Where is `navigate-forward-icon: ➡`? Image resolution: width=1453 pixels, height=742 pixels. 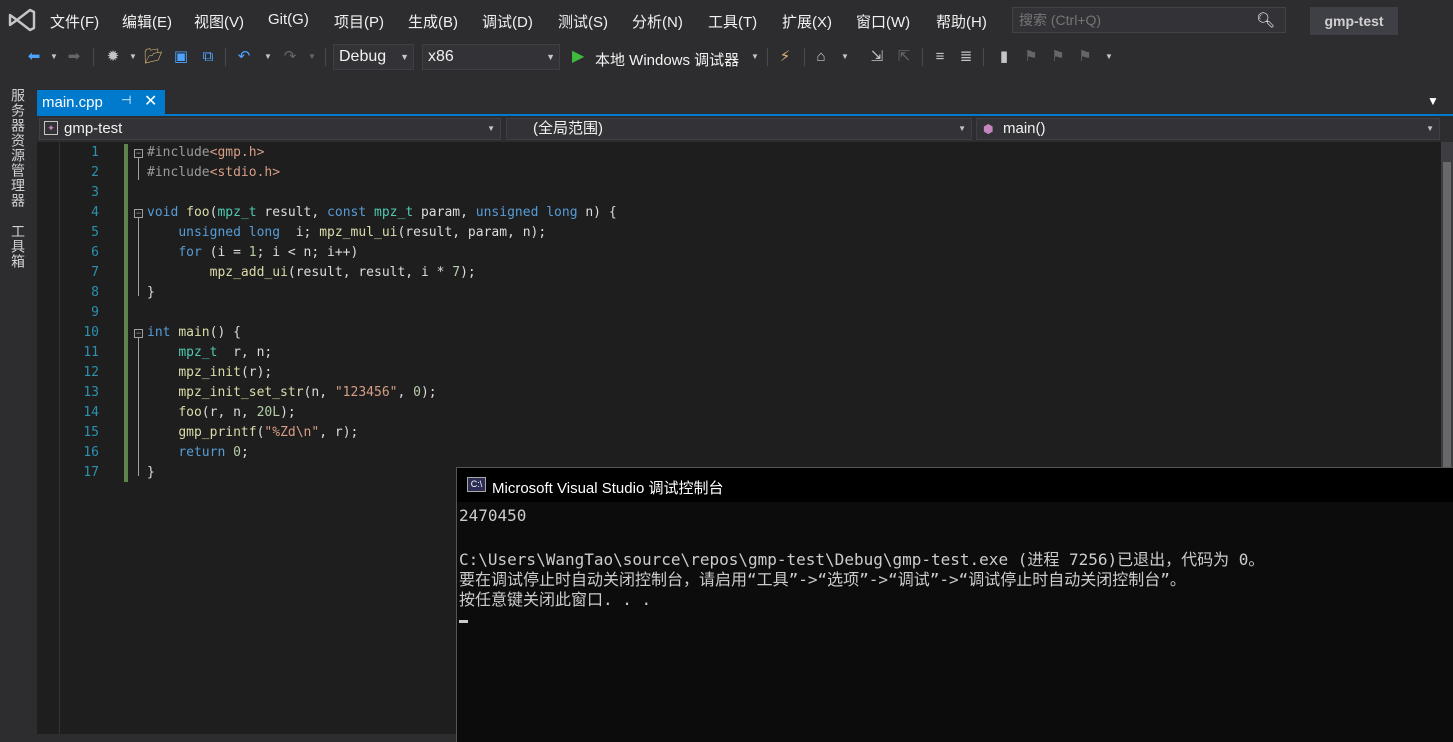 navigate-forward-icon: ➡ is located at coordinates (74, 57).